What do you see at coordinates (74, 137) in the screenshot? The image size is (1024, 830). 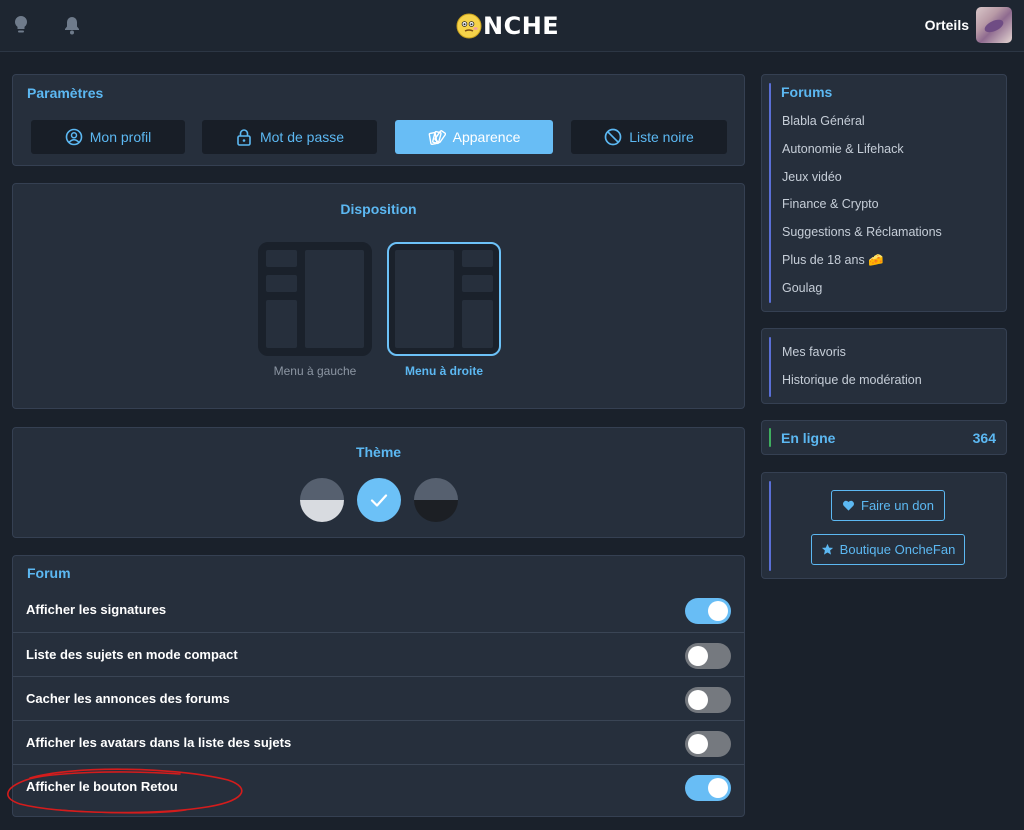 I see `user-circle-icon` at bounding box center [74, 137].